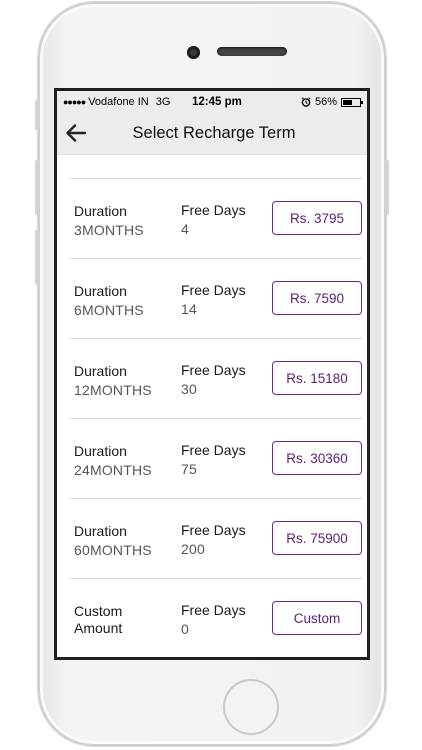  I want to click on free-days-value: 14, so click(189, 309).